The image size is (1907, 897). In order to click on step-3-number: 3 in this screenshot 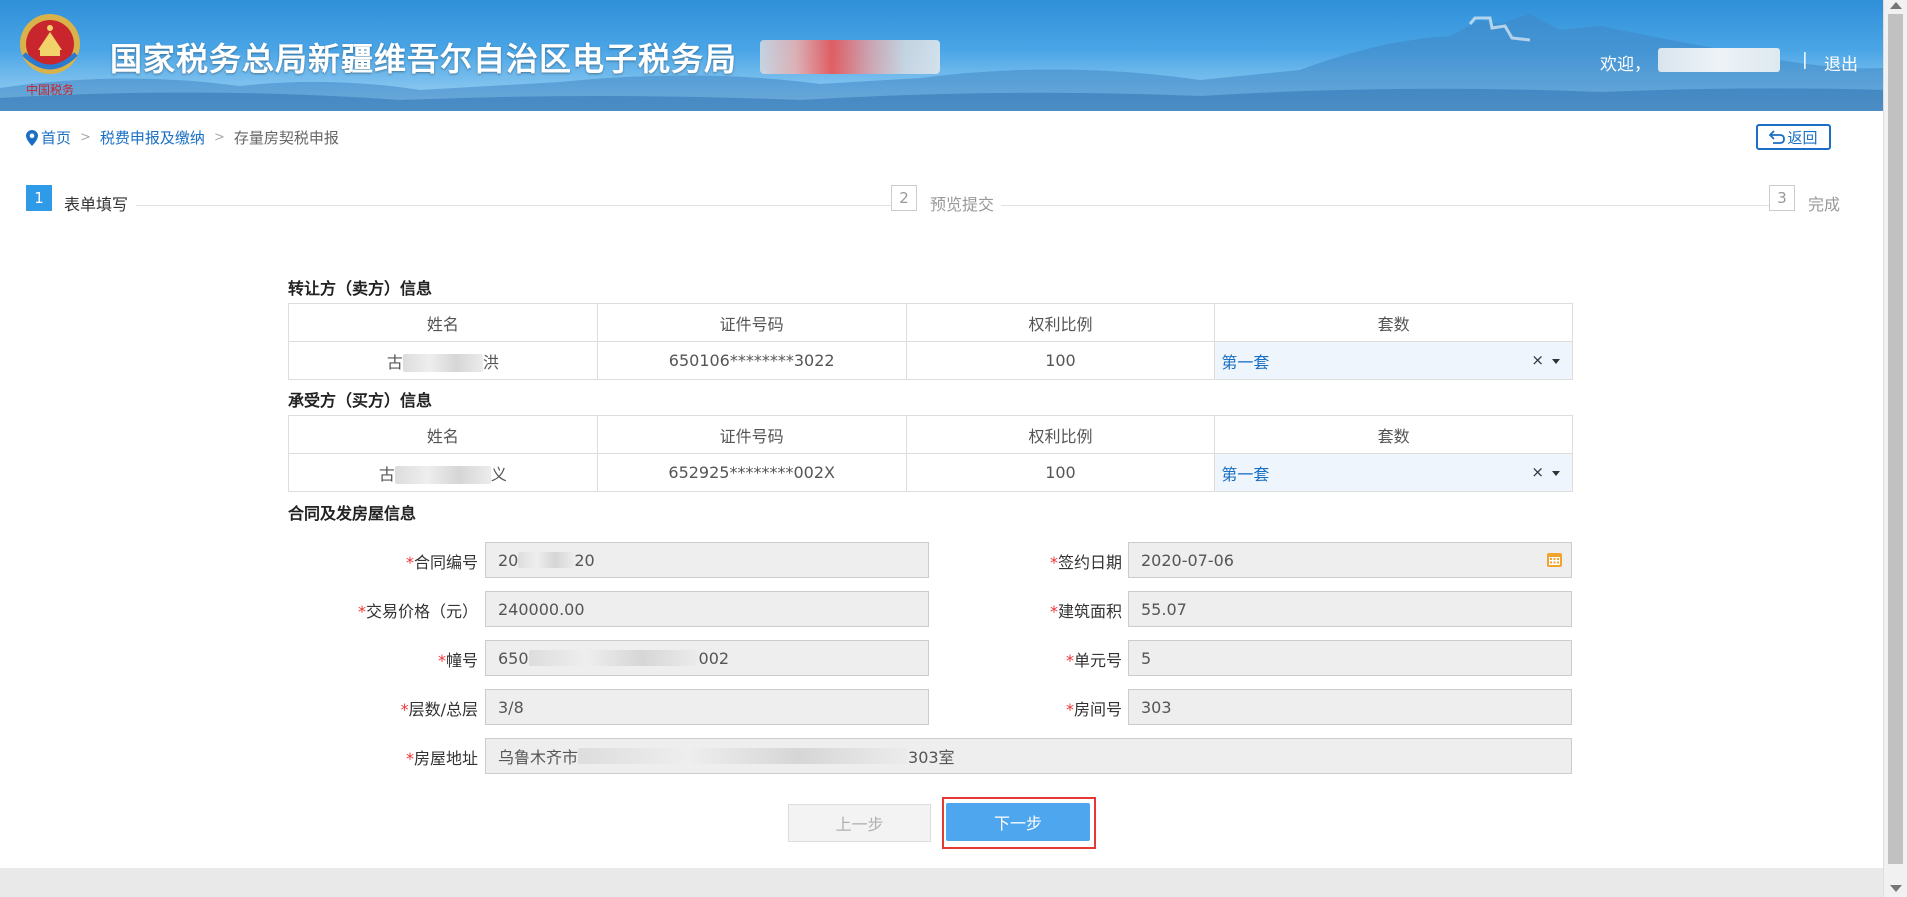, I will do `click(1782, 198)`.